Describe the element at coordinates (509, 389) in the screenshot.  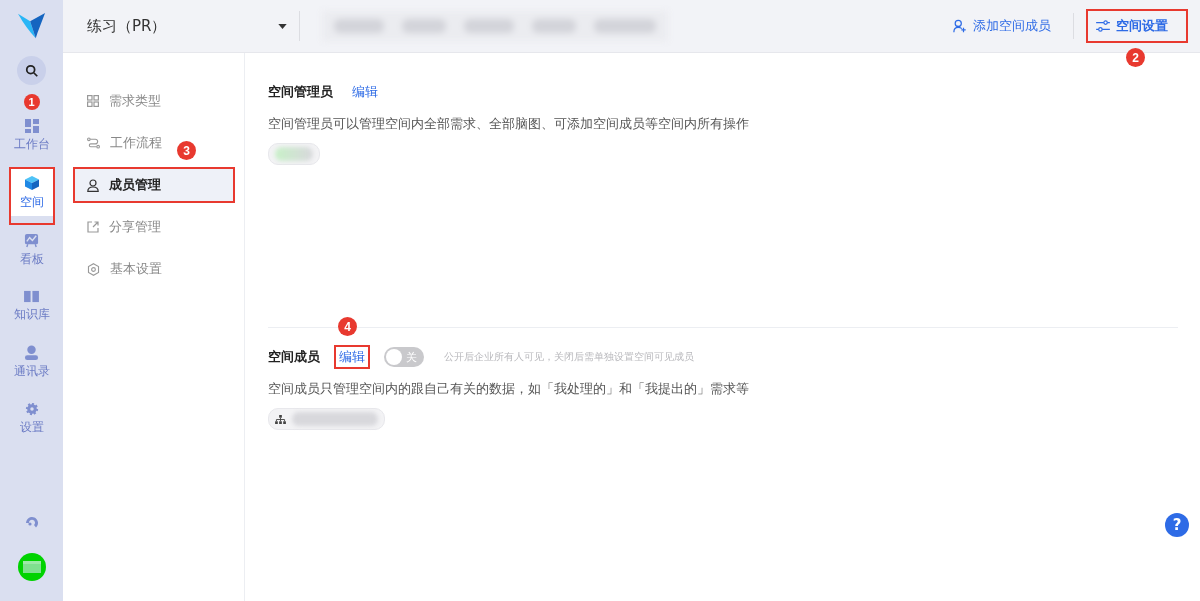
I see `section-description: 空间成员只管理空间内的跟自己有关的数据，如「我处理的」和「我提出的」需求等` at that location.